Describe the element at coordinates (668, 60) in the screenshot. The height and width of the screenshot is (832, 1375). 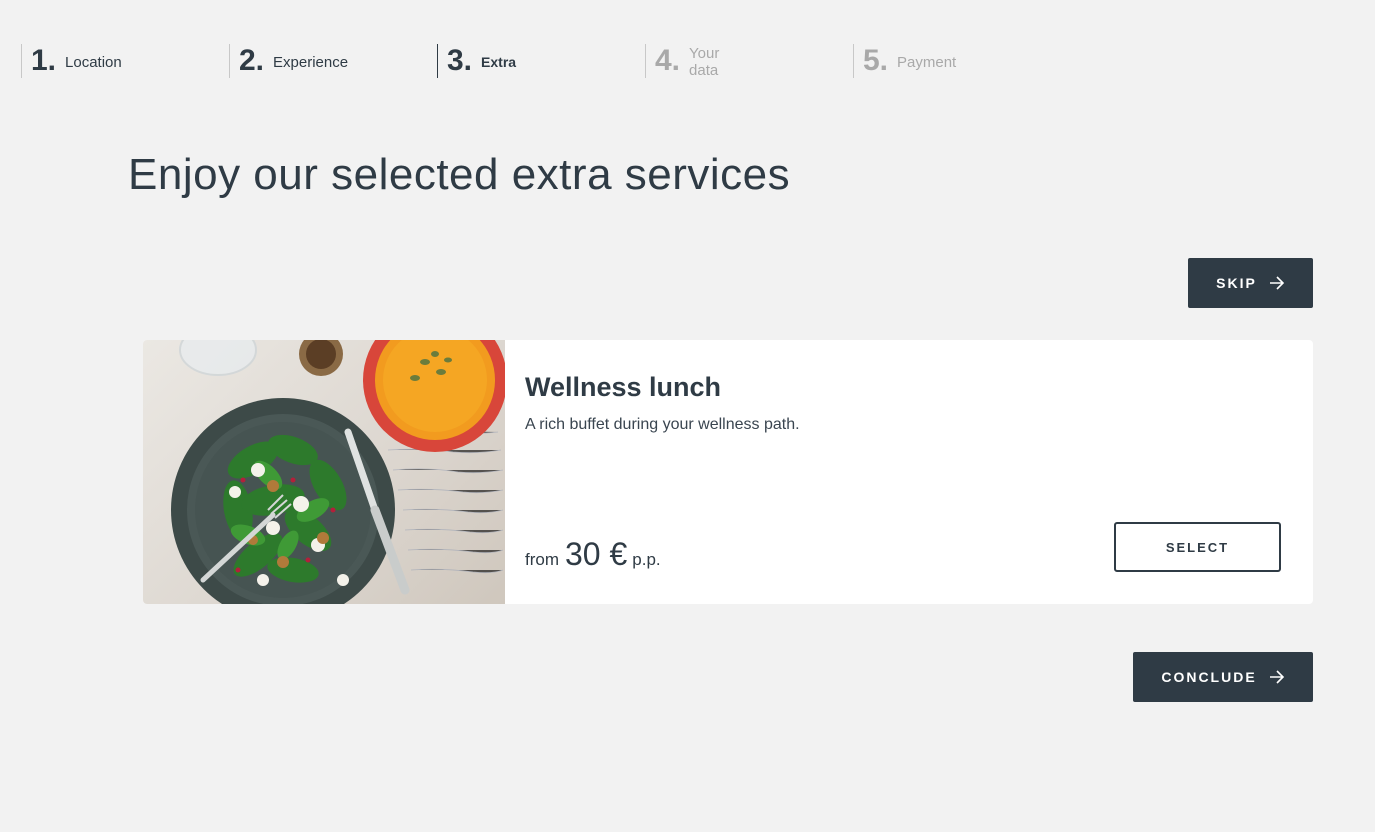
I see `step-number: 4.` at that location.